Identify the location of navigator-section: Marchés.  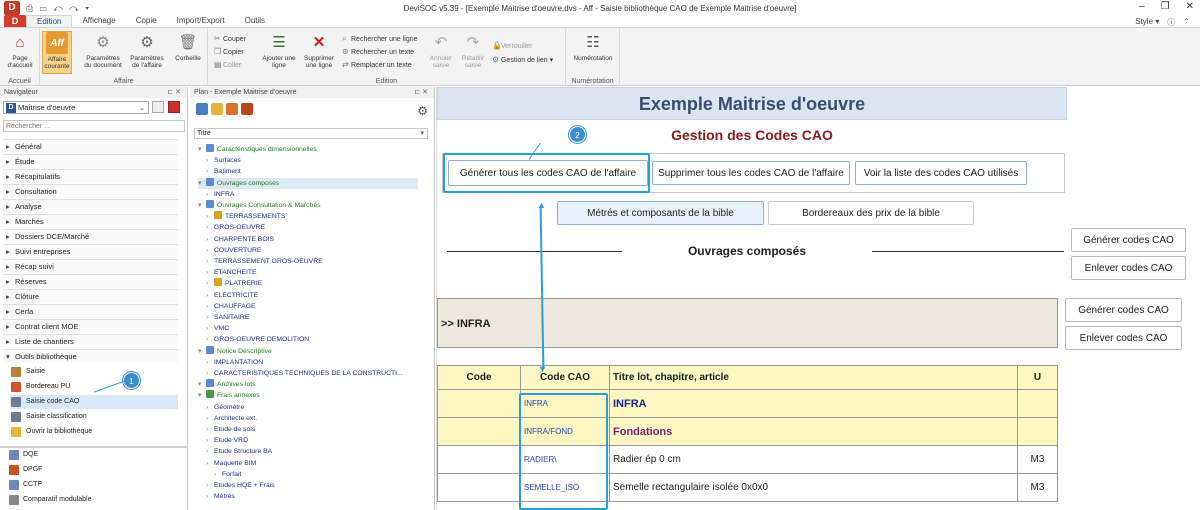
(90, 221).